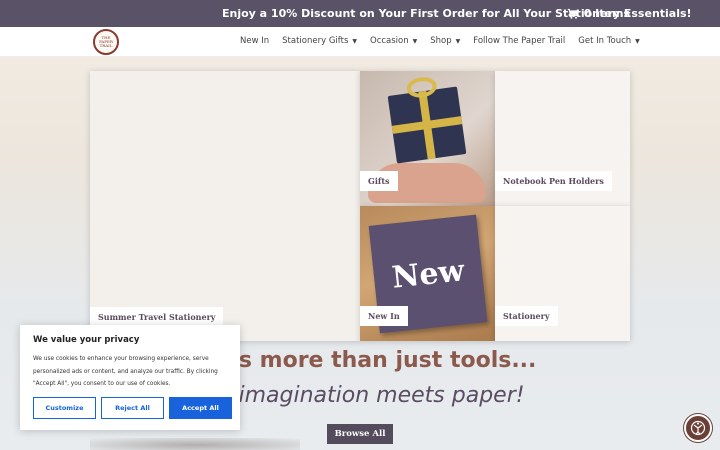 The width and height of the screenshot is (720, 450). Describe the element at coordinates (553, 181) in the screenshot. I see `tile-label-notebook: Notebook Pen Holders` at that location.